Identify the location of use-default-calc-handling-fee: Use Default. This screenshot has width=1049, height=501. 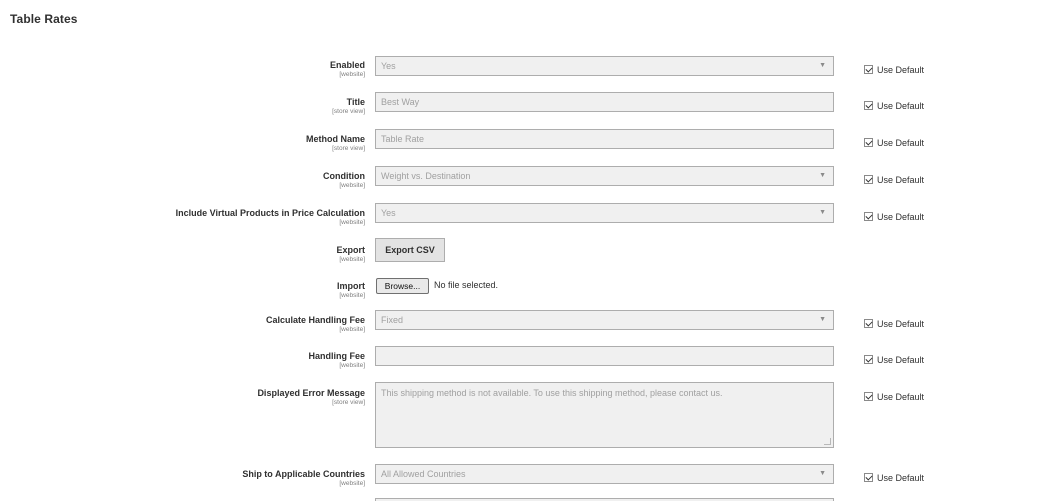
(894, 322).